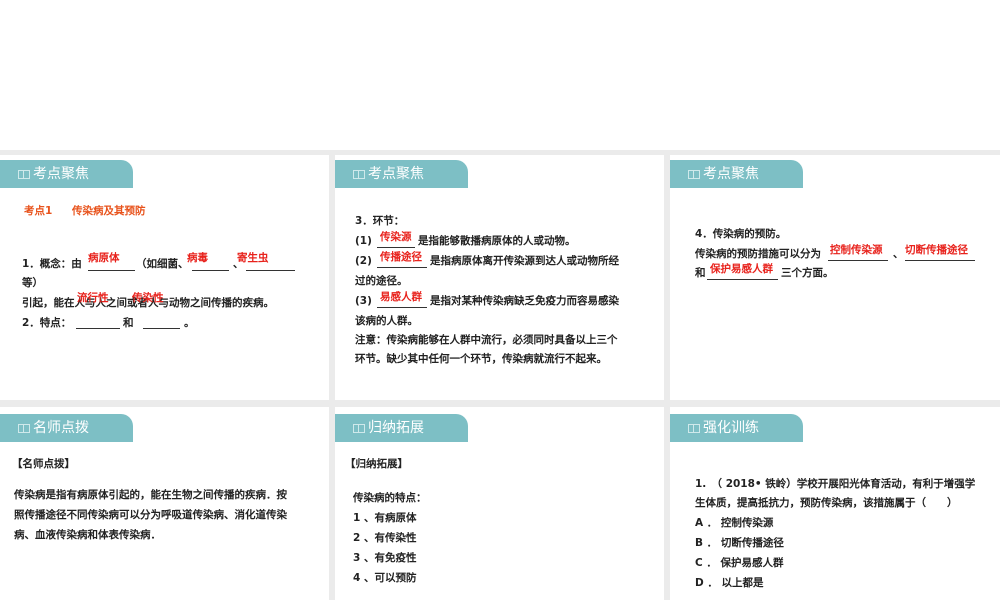 The width and height of the screenshot is (1000, 600). Describe the element at coordinates (401, 257) in the screenshot. I see `answer: 传播途径` at that location.